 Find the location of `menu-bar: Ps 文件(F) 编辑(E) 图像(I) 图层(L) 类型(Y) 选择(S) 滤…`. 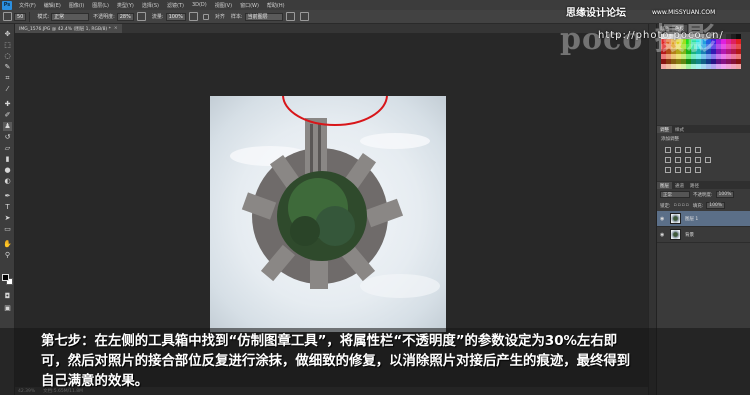

menu-bar: Ps 文件(F) 编辑(E) 图像(I) 图层(L) 类型(Y) 选择(S) 滤… is located at coordinates (375, 5).